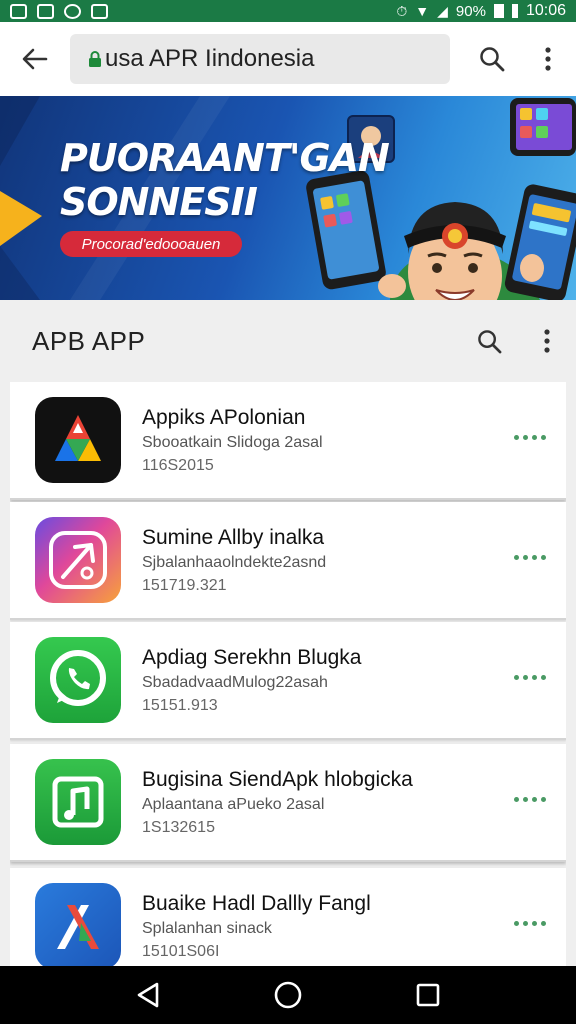  What do you see at coordinates (288, 11) in the screenshot?
I see `status-bar: ⏱ ▼ ◢ 90% 10:06` at bounding box center [288, 11].